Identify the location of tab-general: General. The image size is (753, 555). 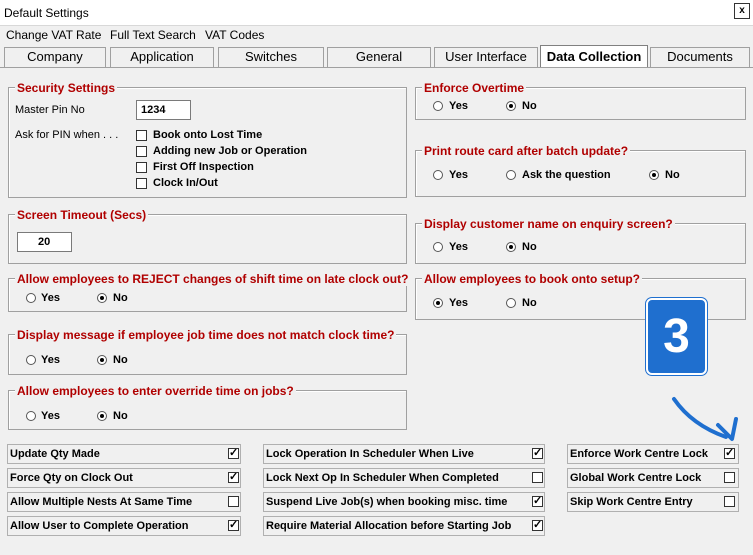
(379, 57).